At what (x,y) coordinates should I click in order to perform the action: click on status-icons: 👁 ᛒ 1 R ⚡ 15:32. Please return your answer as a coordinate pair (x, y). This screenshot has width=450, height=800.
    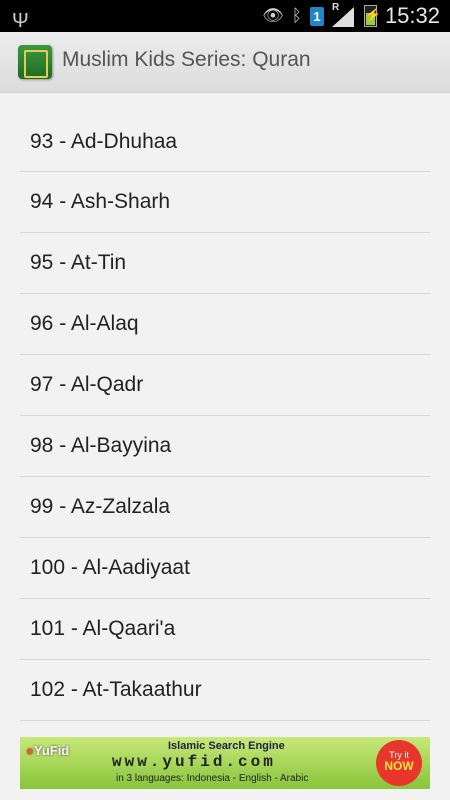
    Looking at the image, I should click on (351, 16).